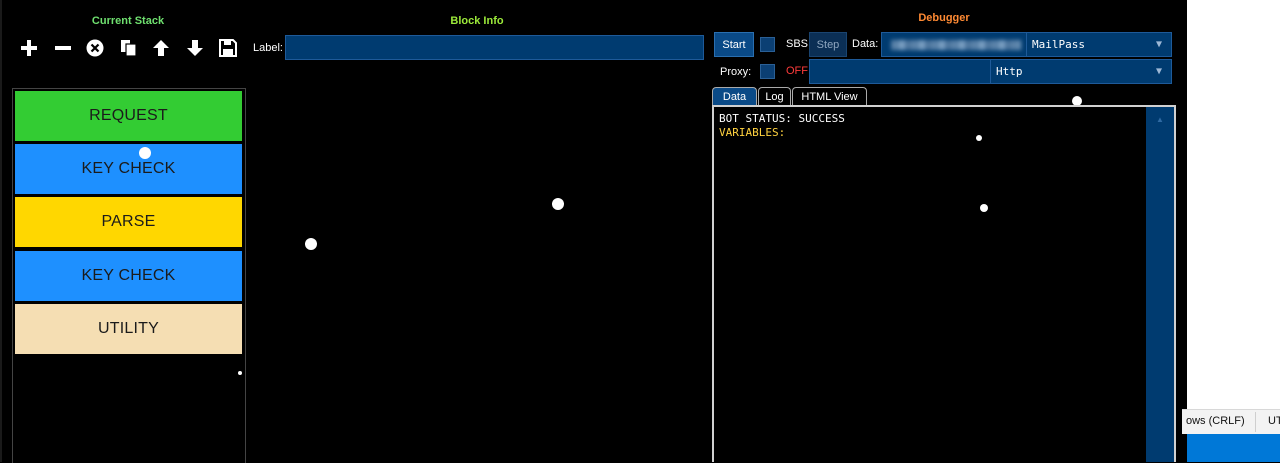 This screenshot has width=1280, height=463. What do you see at coordinates (767, 44) in the screenshot?
I see `sbs-checkbox` at bounding box center [767, 44].